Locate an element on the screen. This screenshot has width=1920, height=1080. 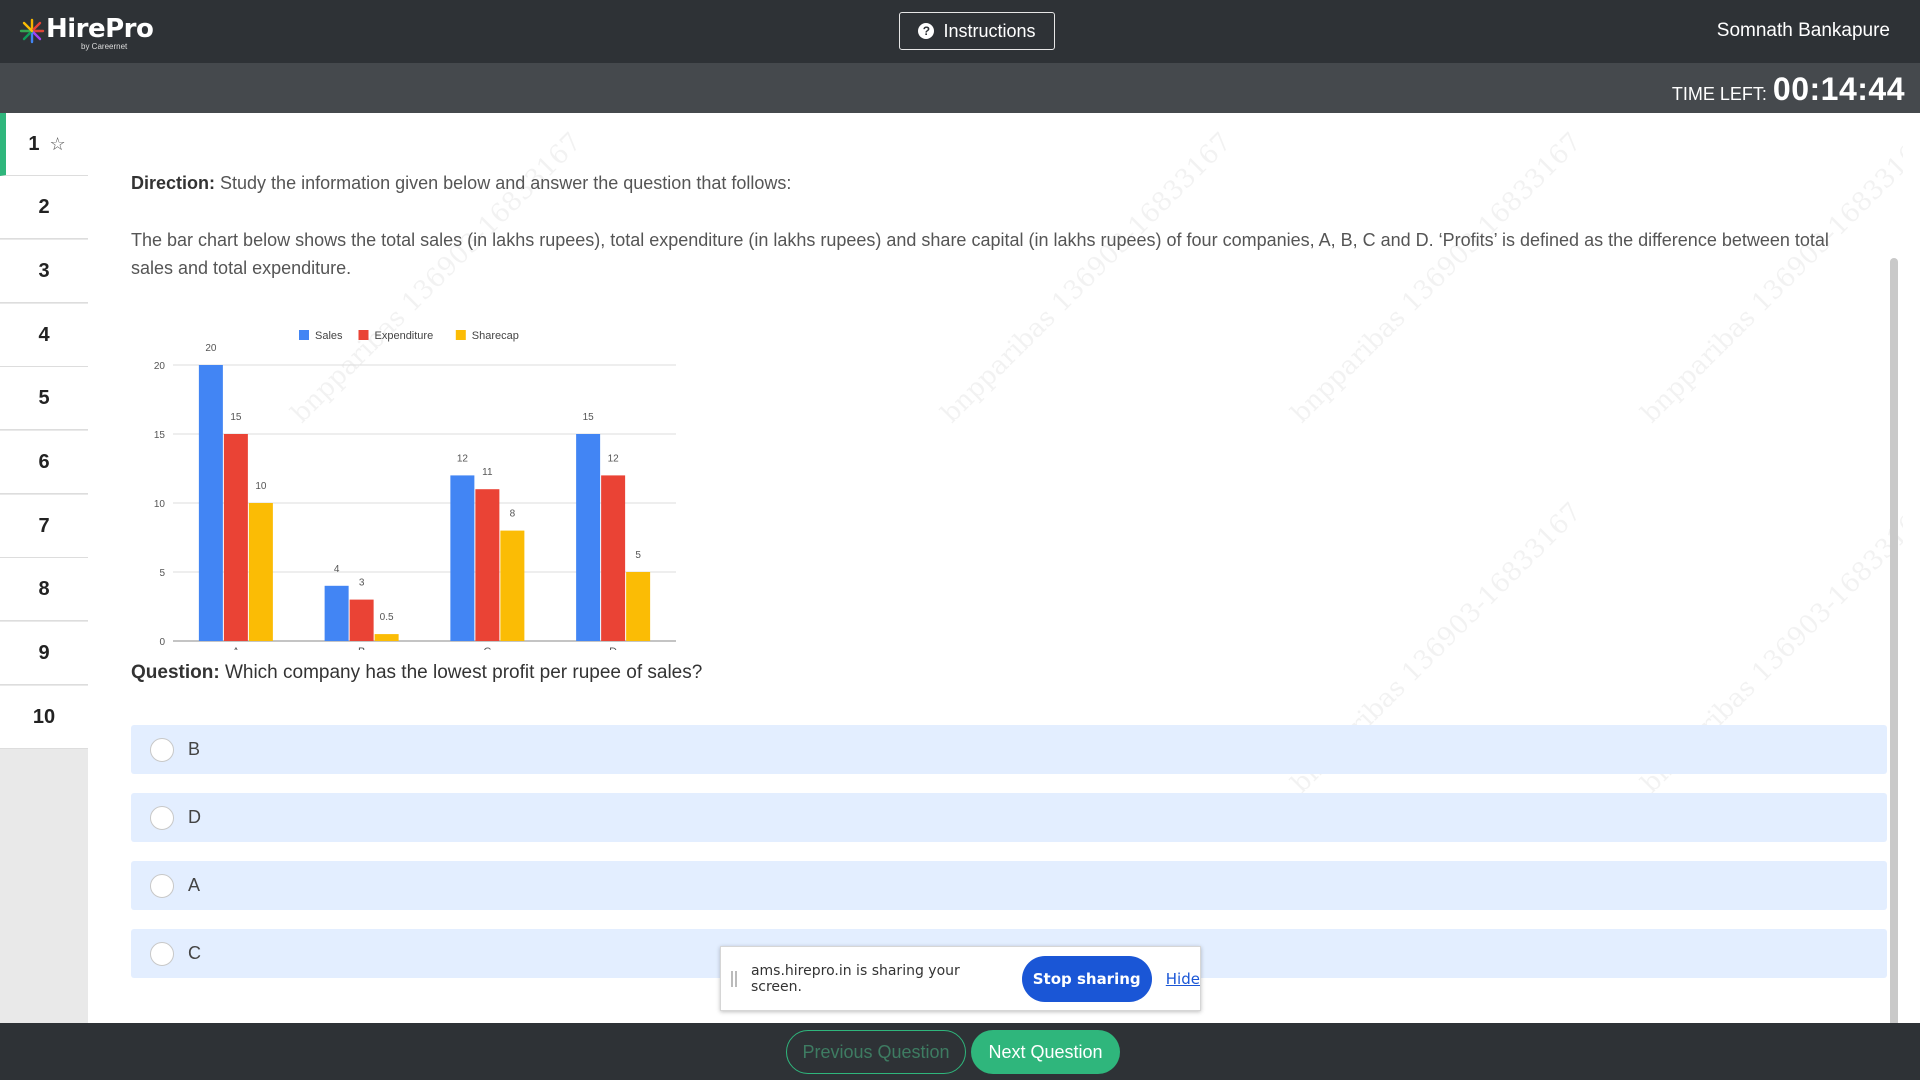
question-number: 4 is located at coordinates (44, 334).